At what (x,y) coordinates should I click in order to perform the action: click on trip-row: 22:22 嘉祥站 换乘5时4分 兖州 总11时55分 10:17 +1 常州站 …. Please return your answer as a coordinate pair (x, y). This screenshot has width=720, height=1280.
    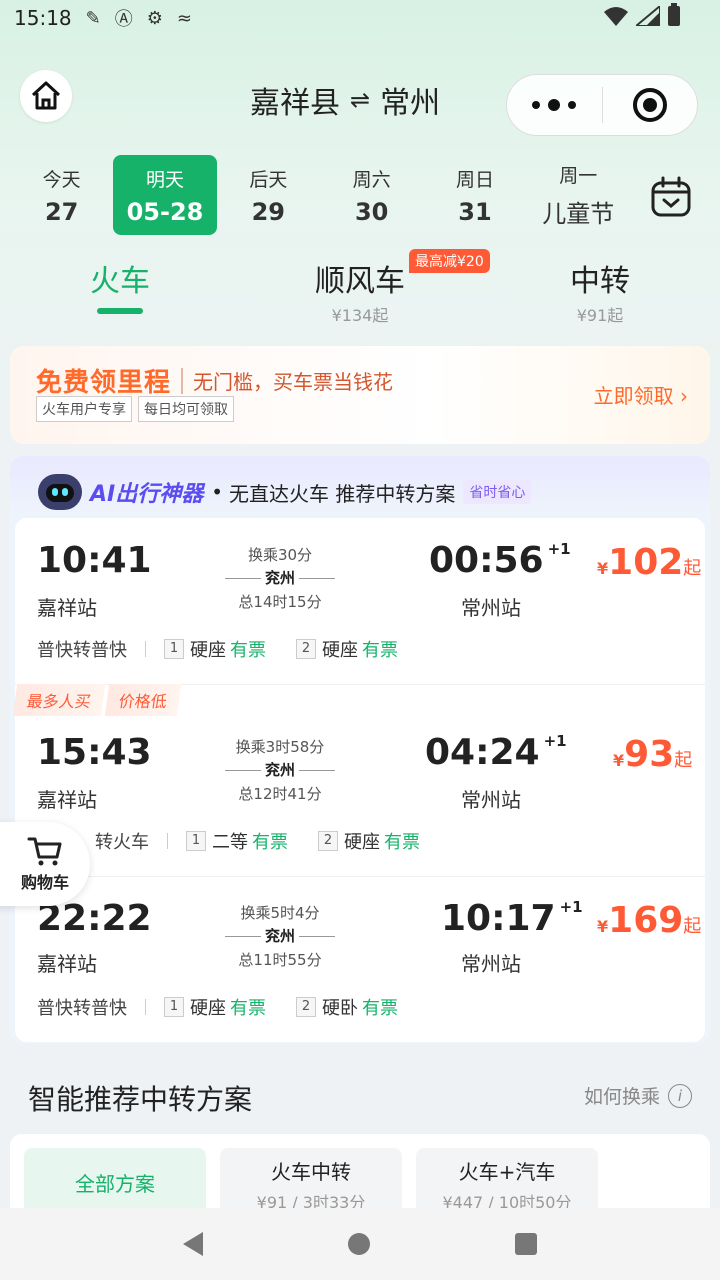
    Looking at the image, I should click on (360, 959).